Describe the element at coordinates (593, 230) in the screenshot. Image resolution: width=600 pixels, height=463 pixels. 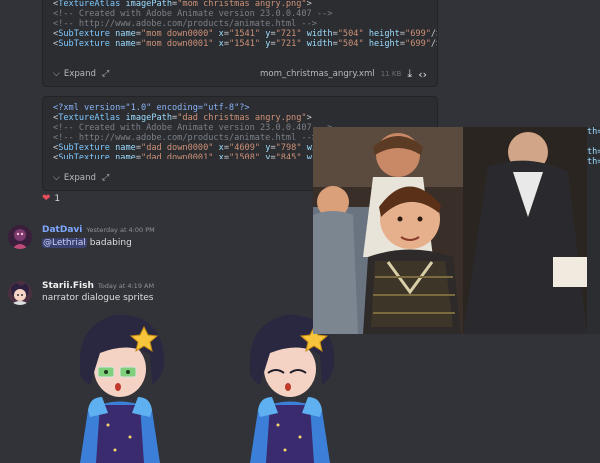
I see `code-overflow-edge: th= th= th=` at that location.